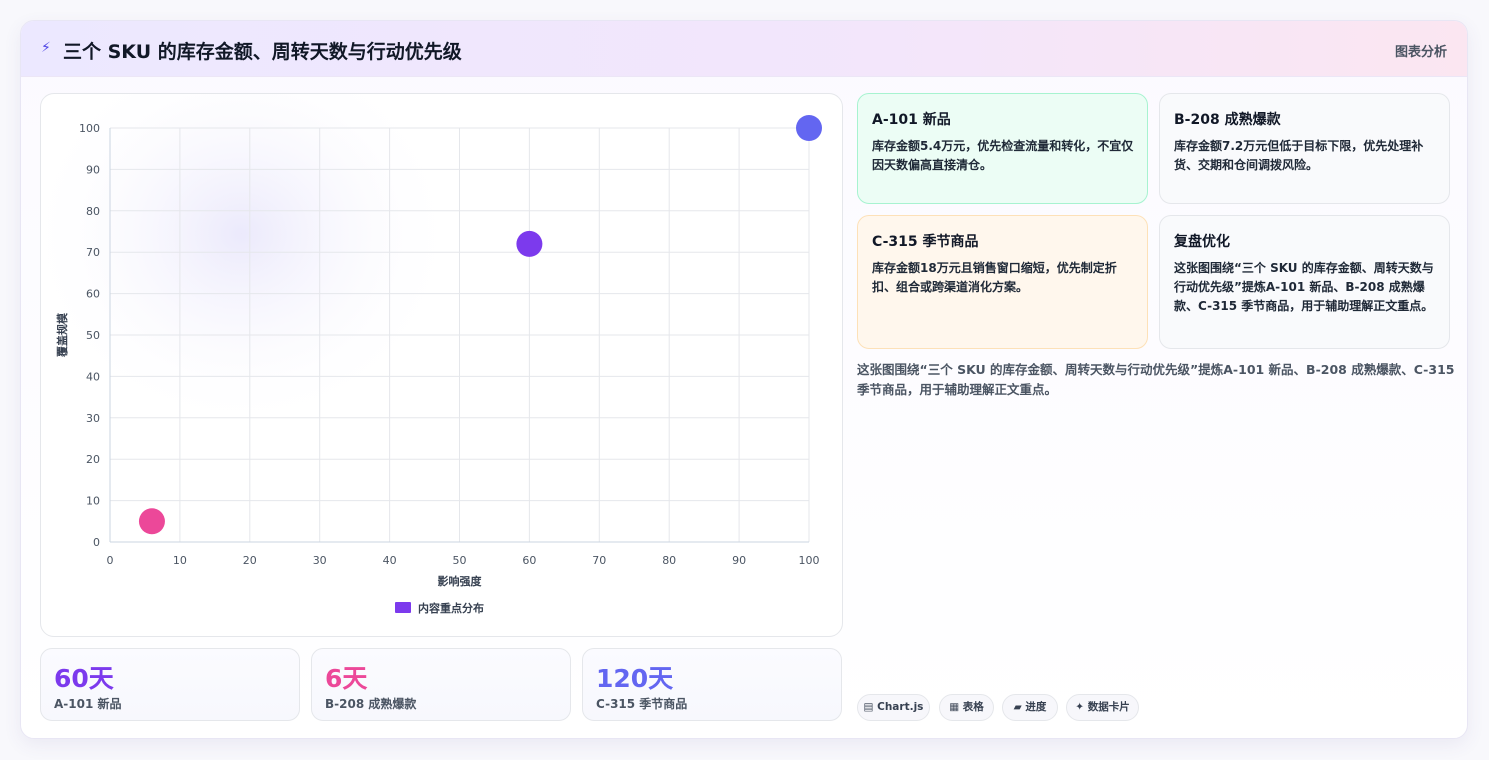 The width and height of the screenshot is (1489, 760). Describe the element at coordinates (744, 49) in the screenshot. I see `card-header: ⚡ 三个 SKU 的库存金额、周转天数与行动优先级 图表分析` at that location.